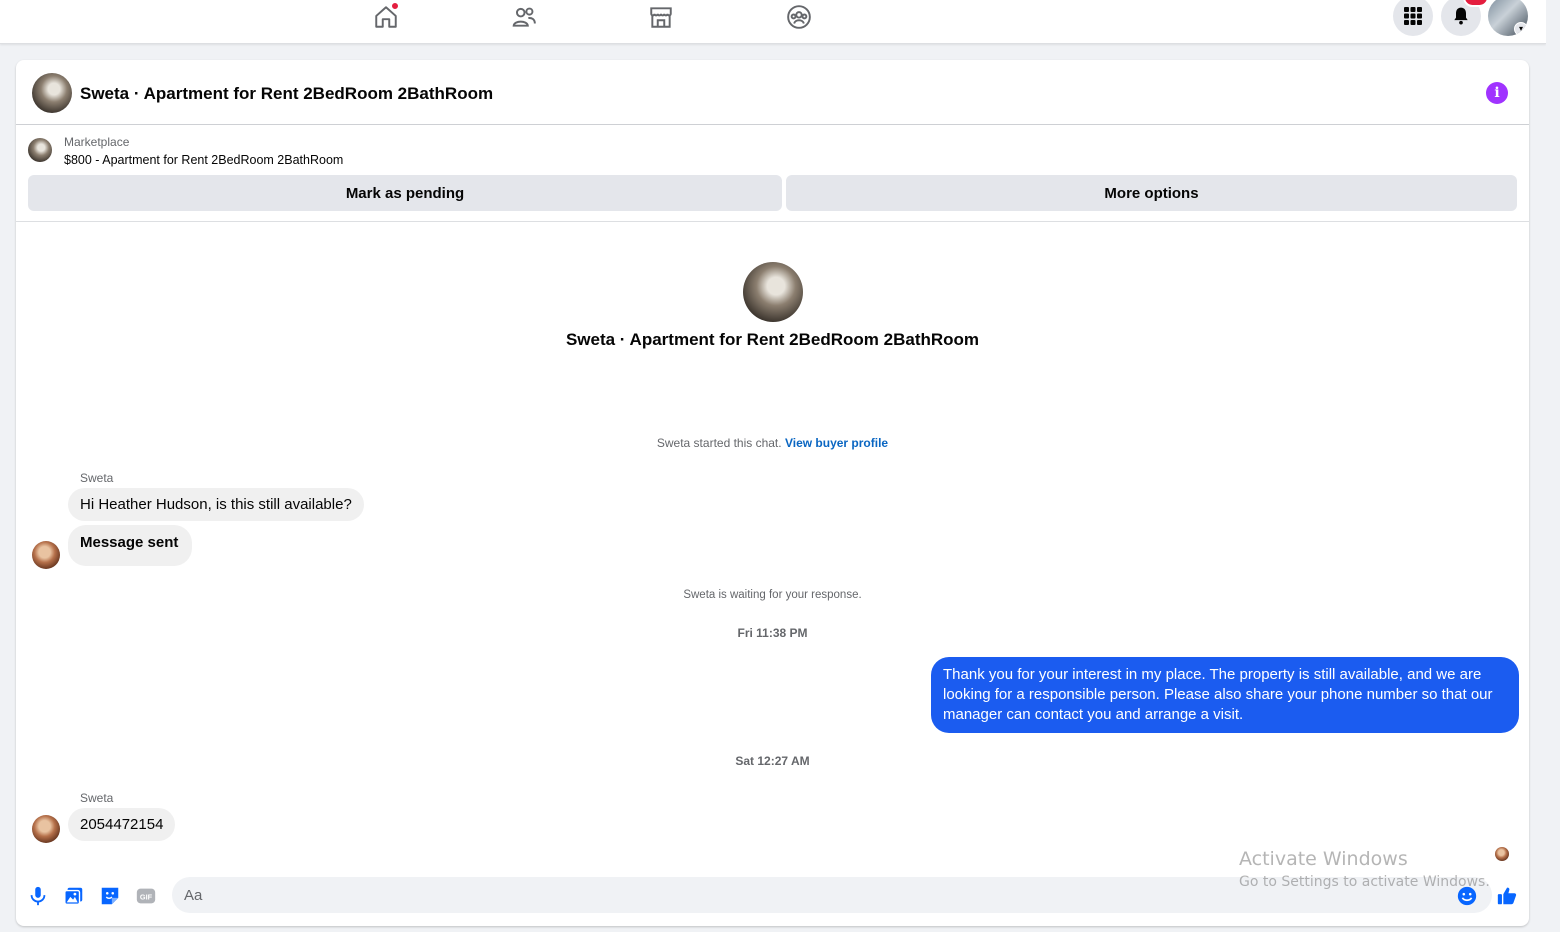 This screenshot has height=932, width=1560. Describe the element at coordinates (773, 292) in the screenshot. I see `conversation-avatar` at that location.